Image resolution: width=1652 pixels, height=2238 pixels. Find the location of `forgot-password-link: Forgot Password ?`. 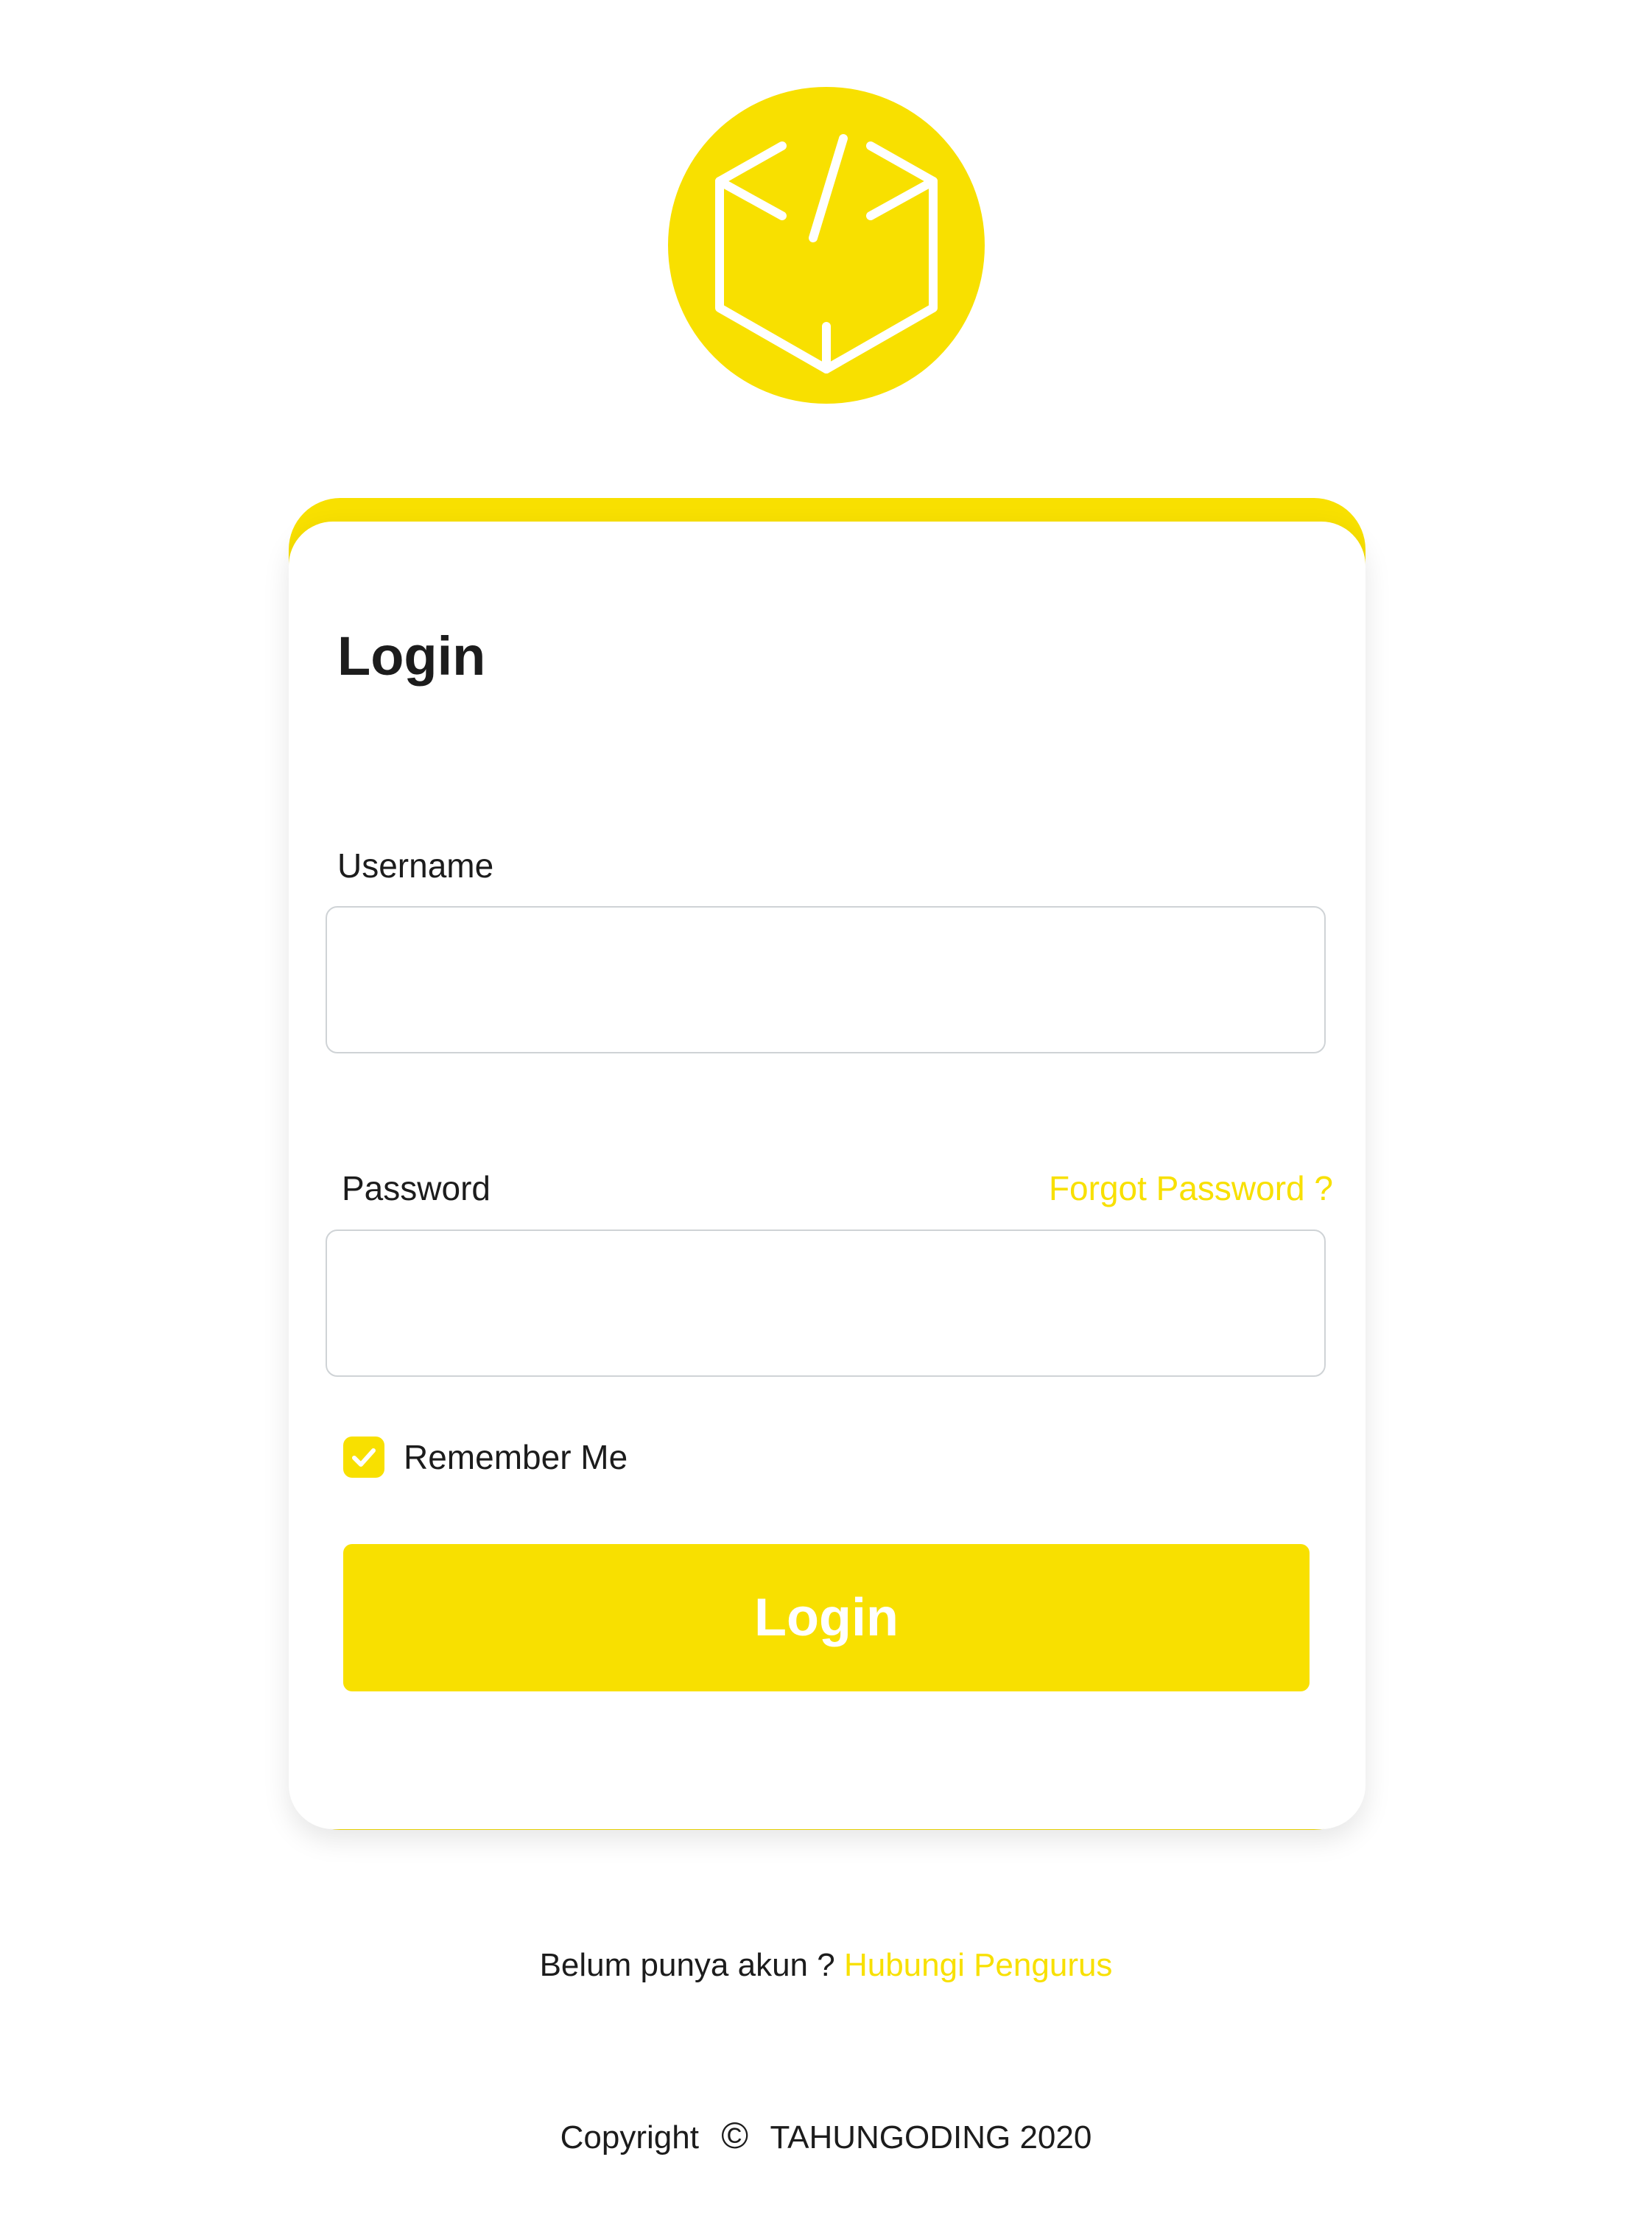

forgot-password-link: Forgot Password ? is located at coordinates (1191, 1188).